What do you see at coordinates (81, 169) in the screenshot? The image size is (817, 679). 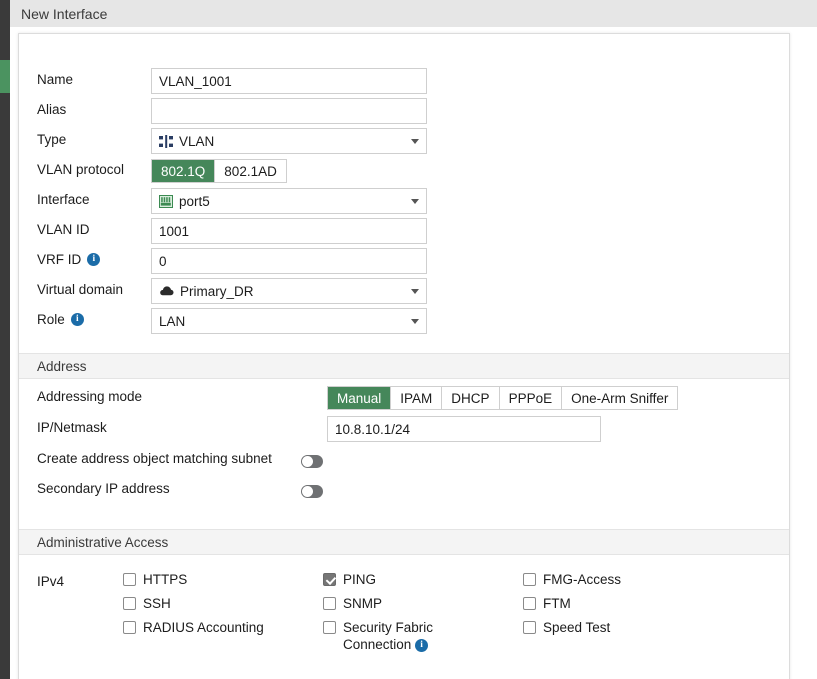 I see `vlan-protocol-label: VLAN protocol` at bounding box center [81, 169].